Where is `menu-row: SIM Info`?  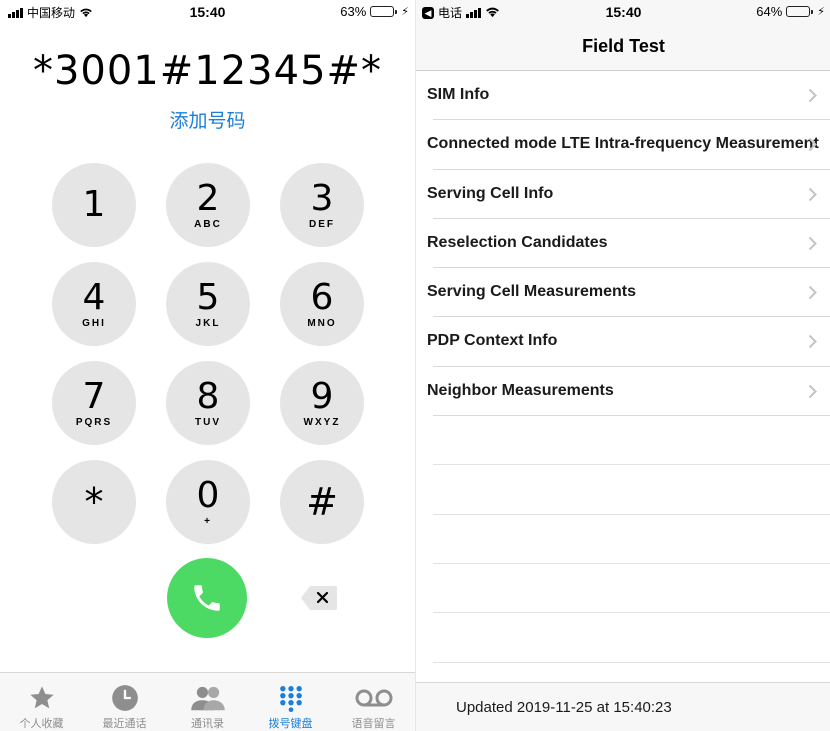
menu-row: SIM Info is located at coordinates (628, 96).